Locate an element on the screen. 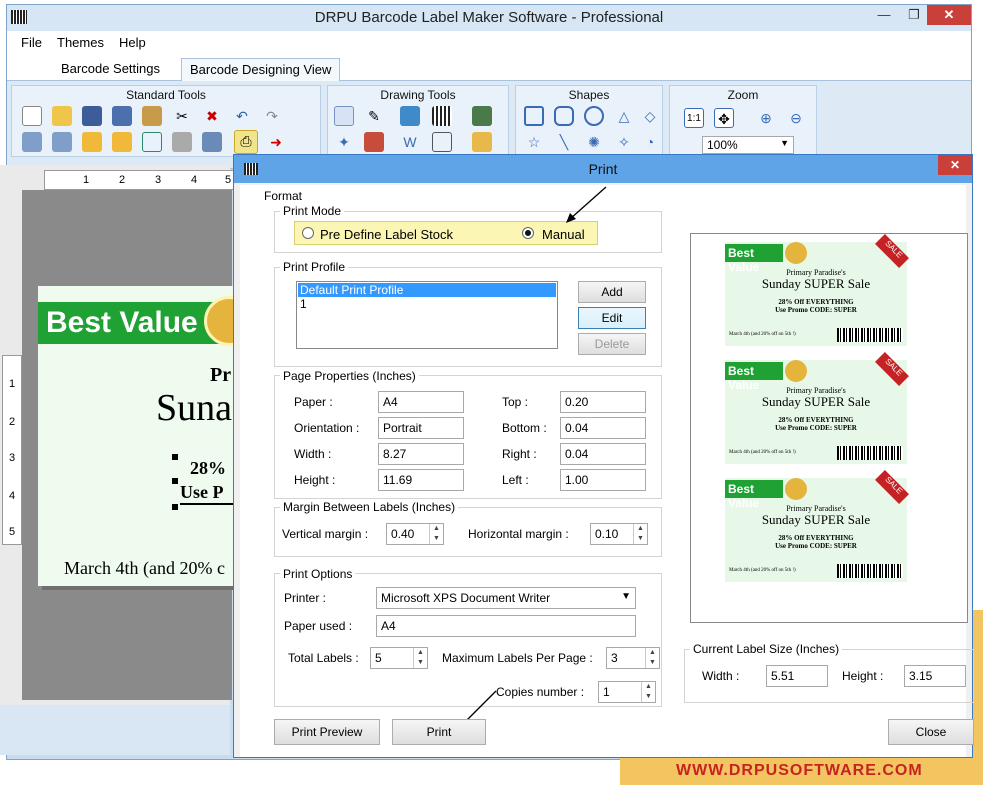 The image size is (983, 785). radio-manual is located at coordinates (528, 233).